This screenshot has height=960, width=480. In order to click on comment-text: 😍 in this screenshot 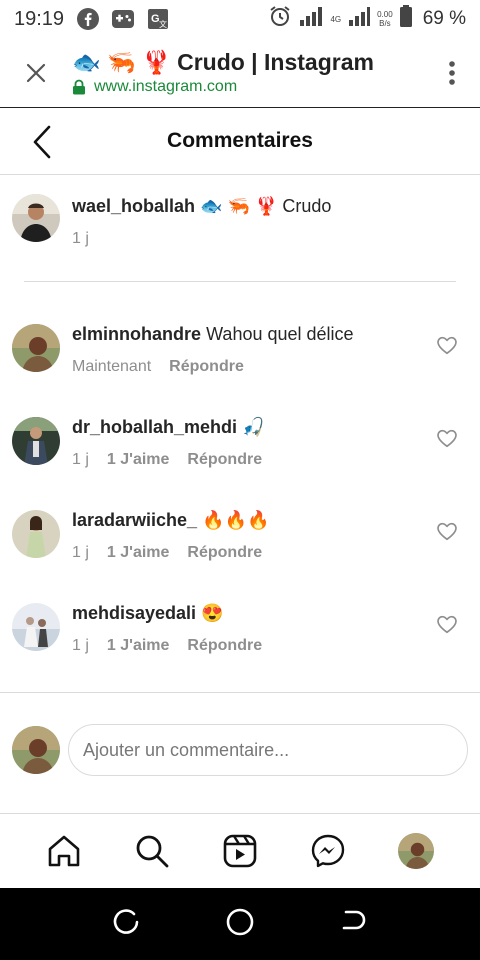, I will do `click(212, 613)`.